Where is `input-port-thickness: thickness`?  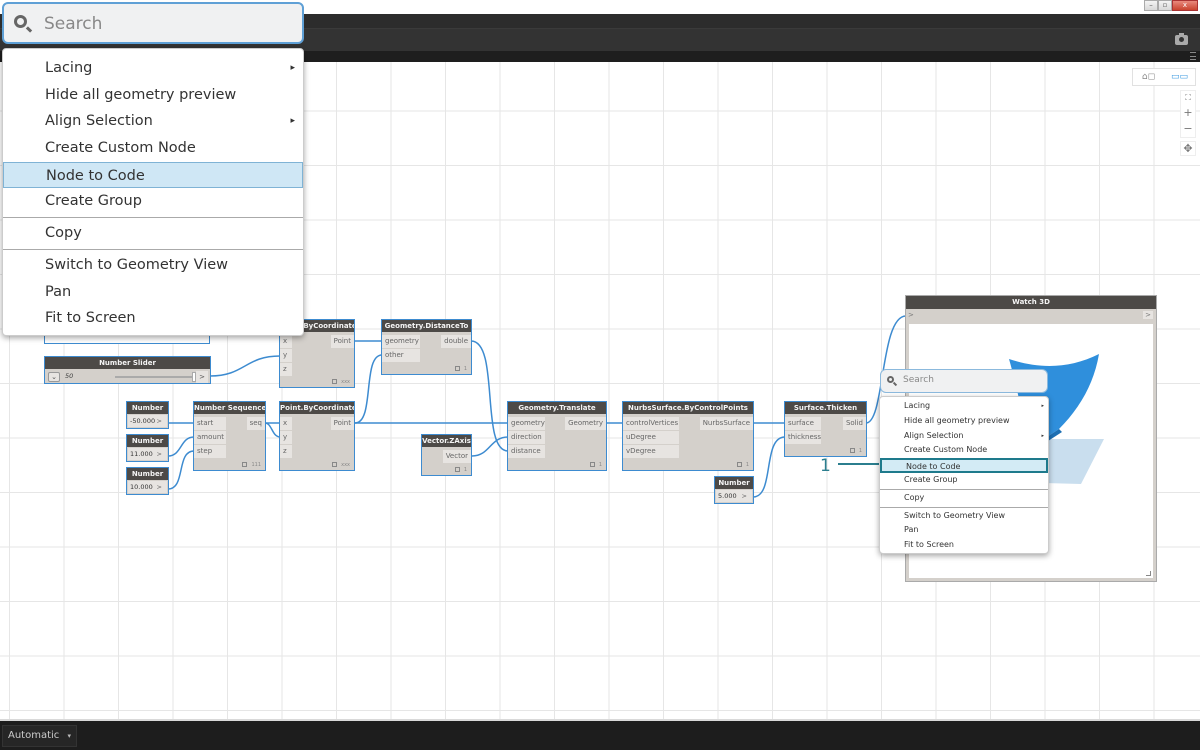 input-port-thickness: thickness is located at coordinates (803, 437).